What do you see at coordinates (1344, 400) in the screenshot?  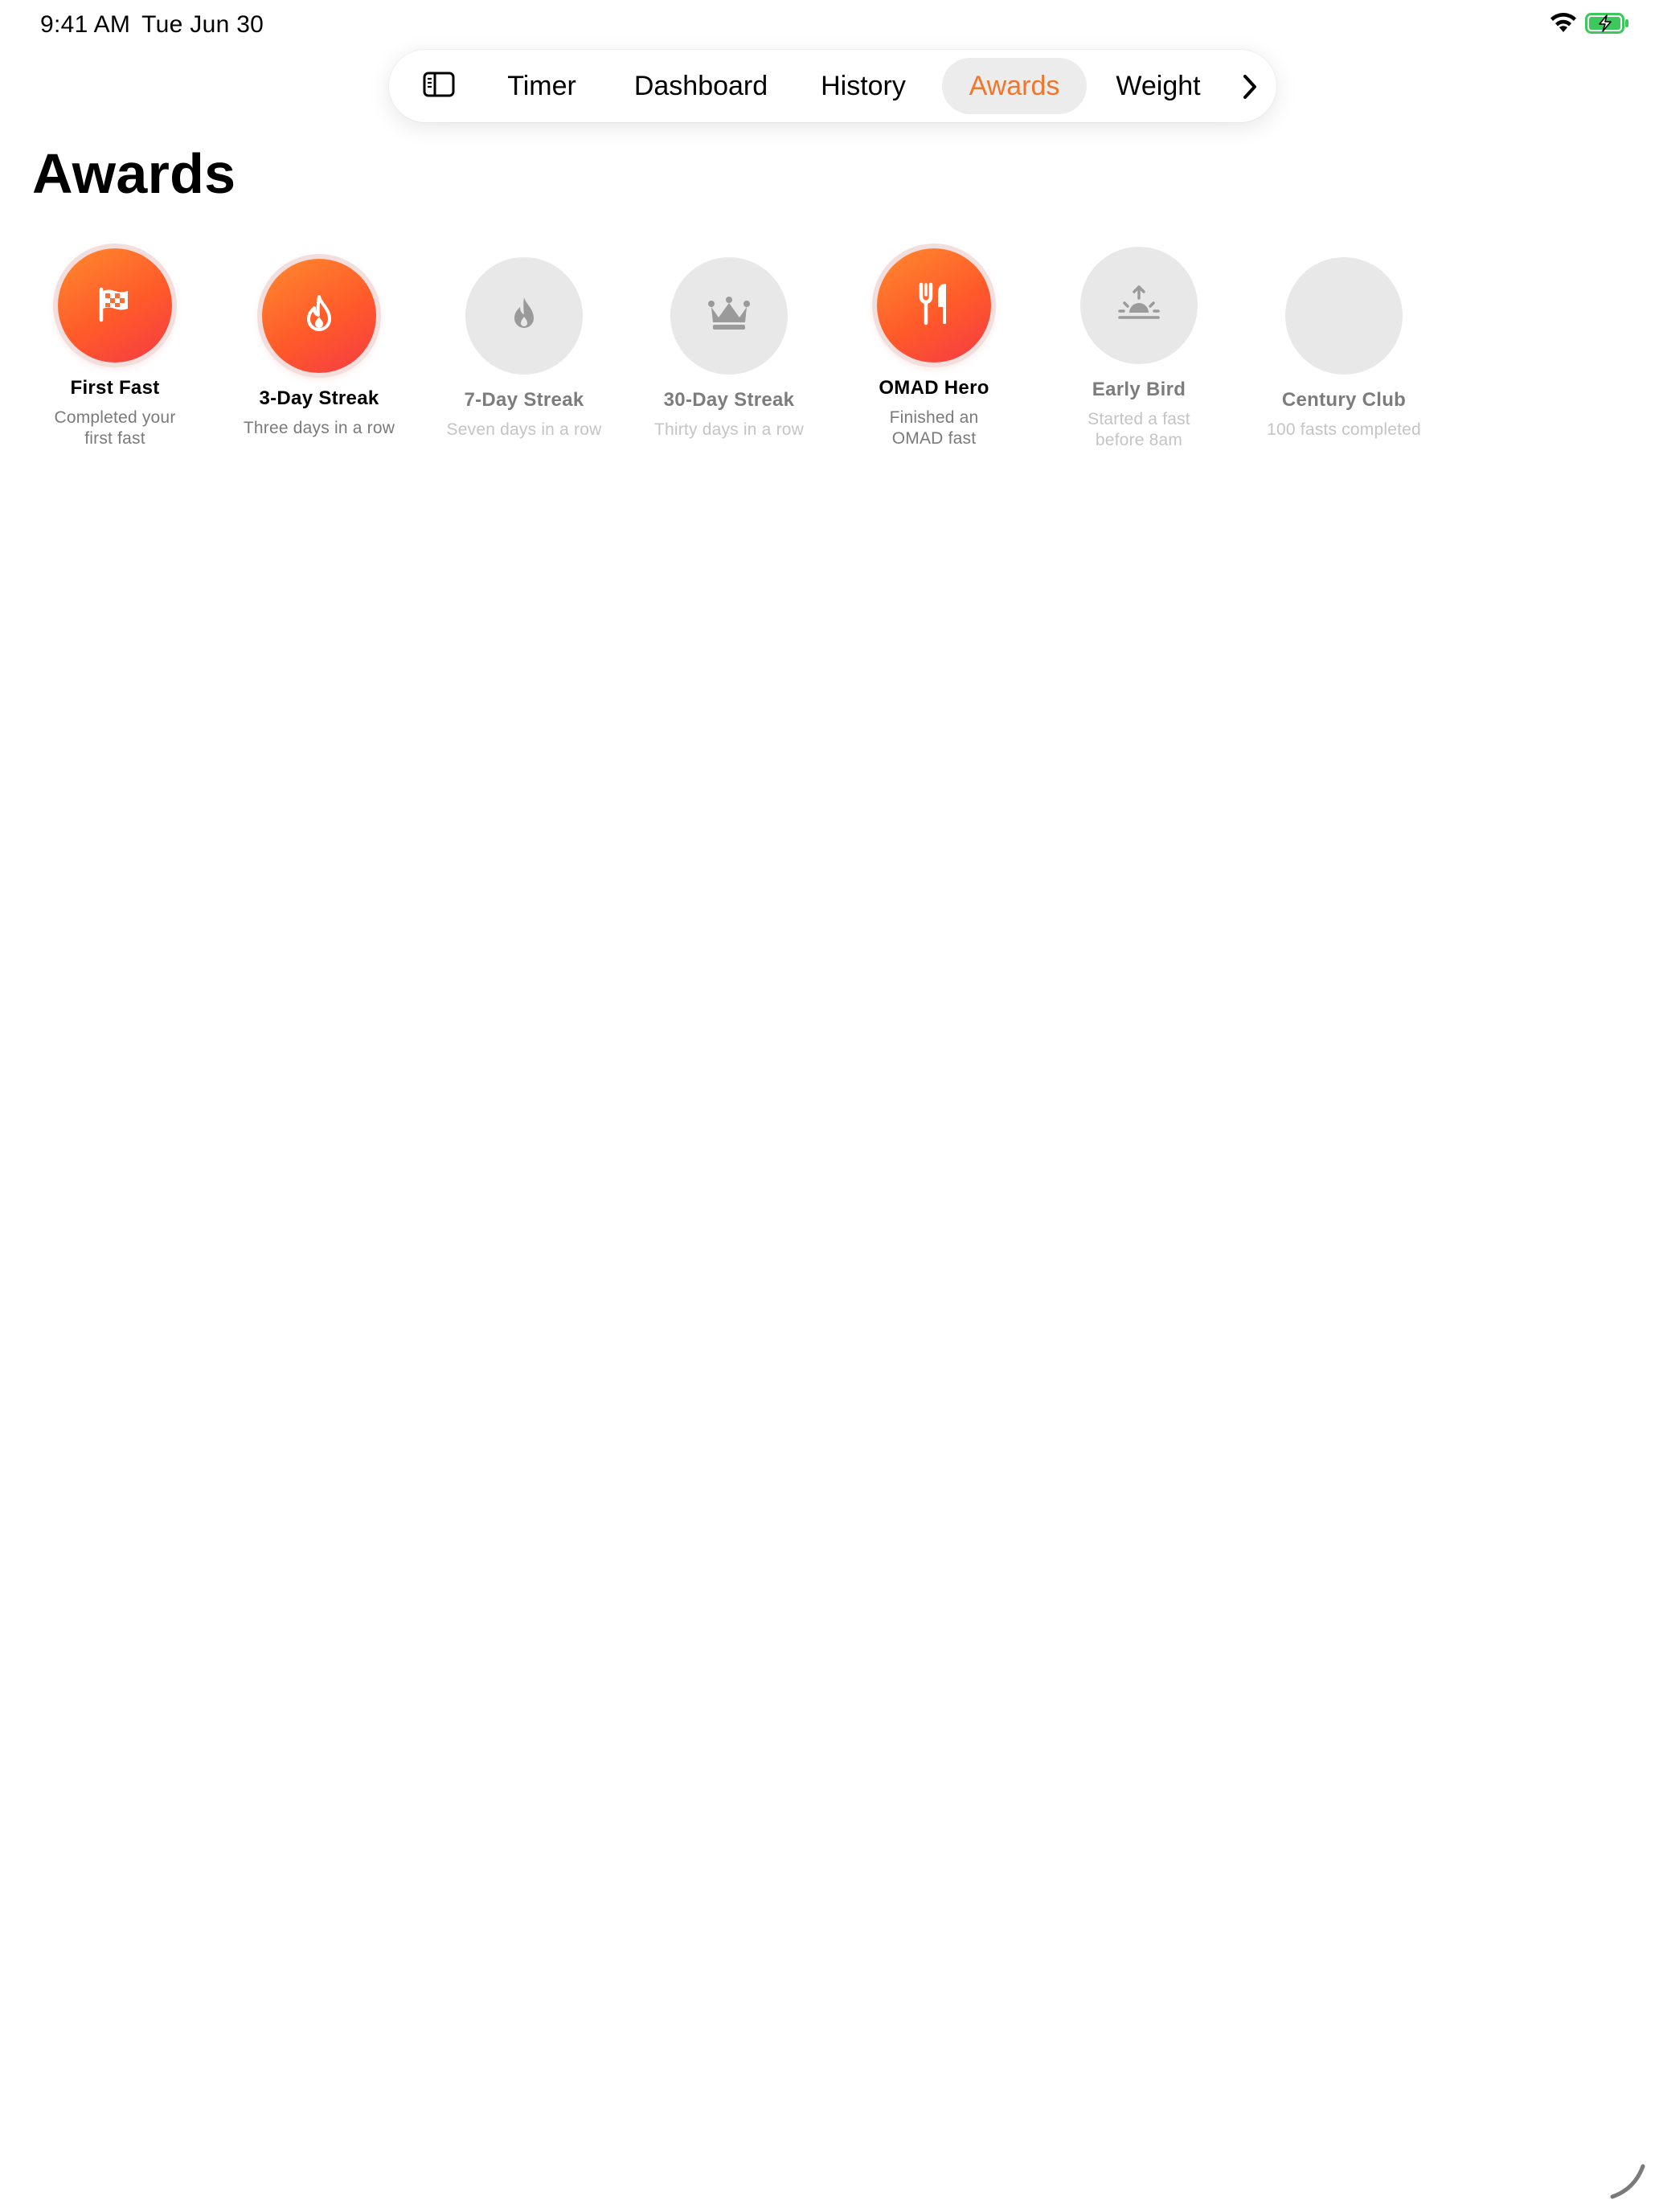 I see `award-title: Century Club` at bounding box center [1344, 400].